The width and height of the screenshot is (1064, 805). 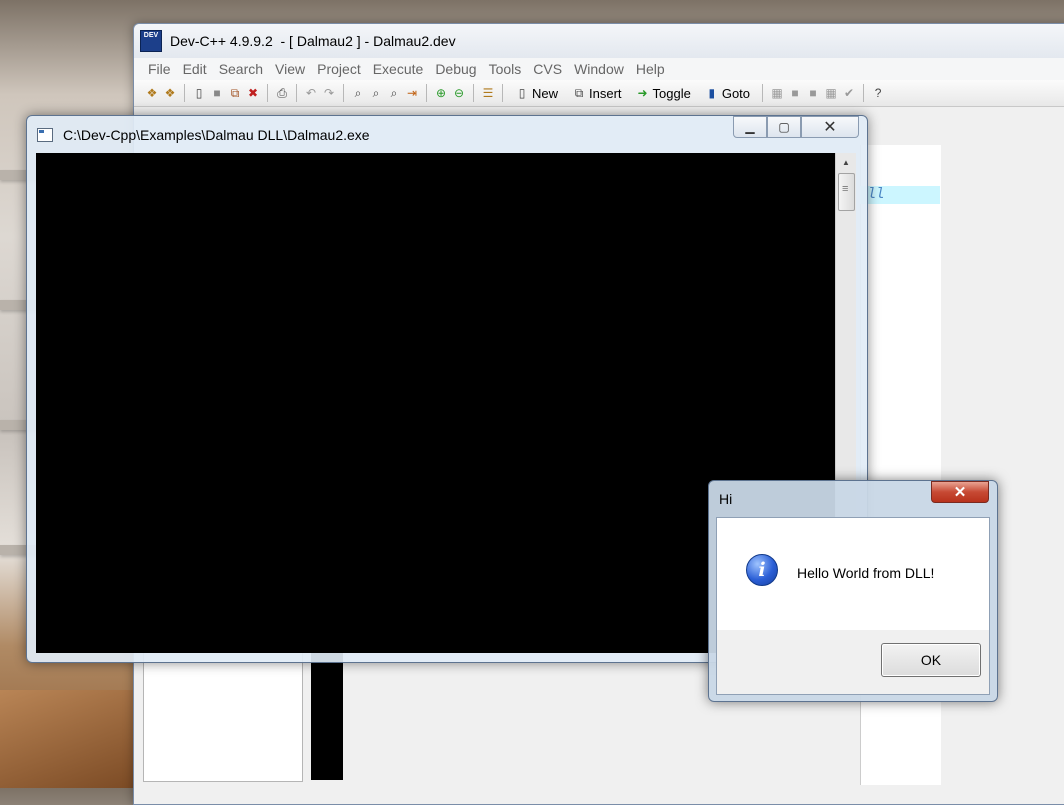 I want to click on bookmark-toggle-icon: ➜, so click(x=642, y=93).